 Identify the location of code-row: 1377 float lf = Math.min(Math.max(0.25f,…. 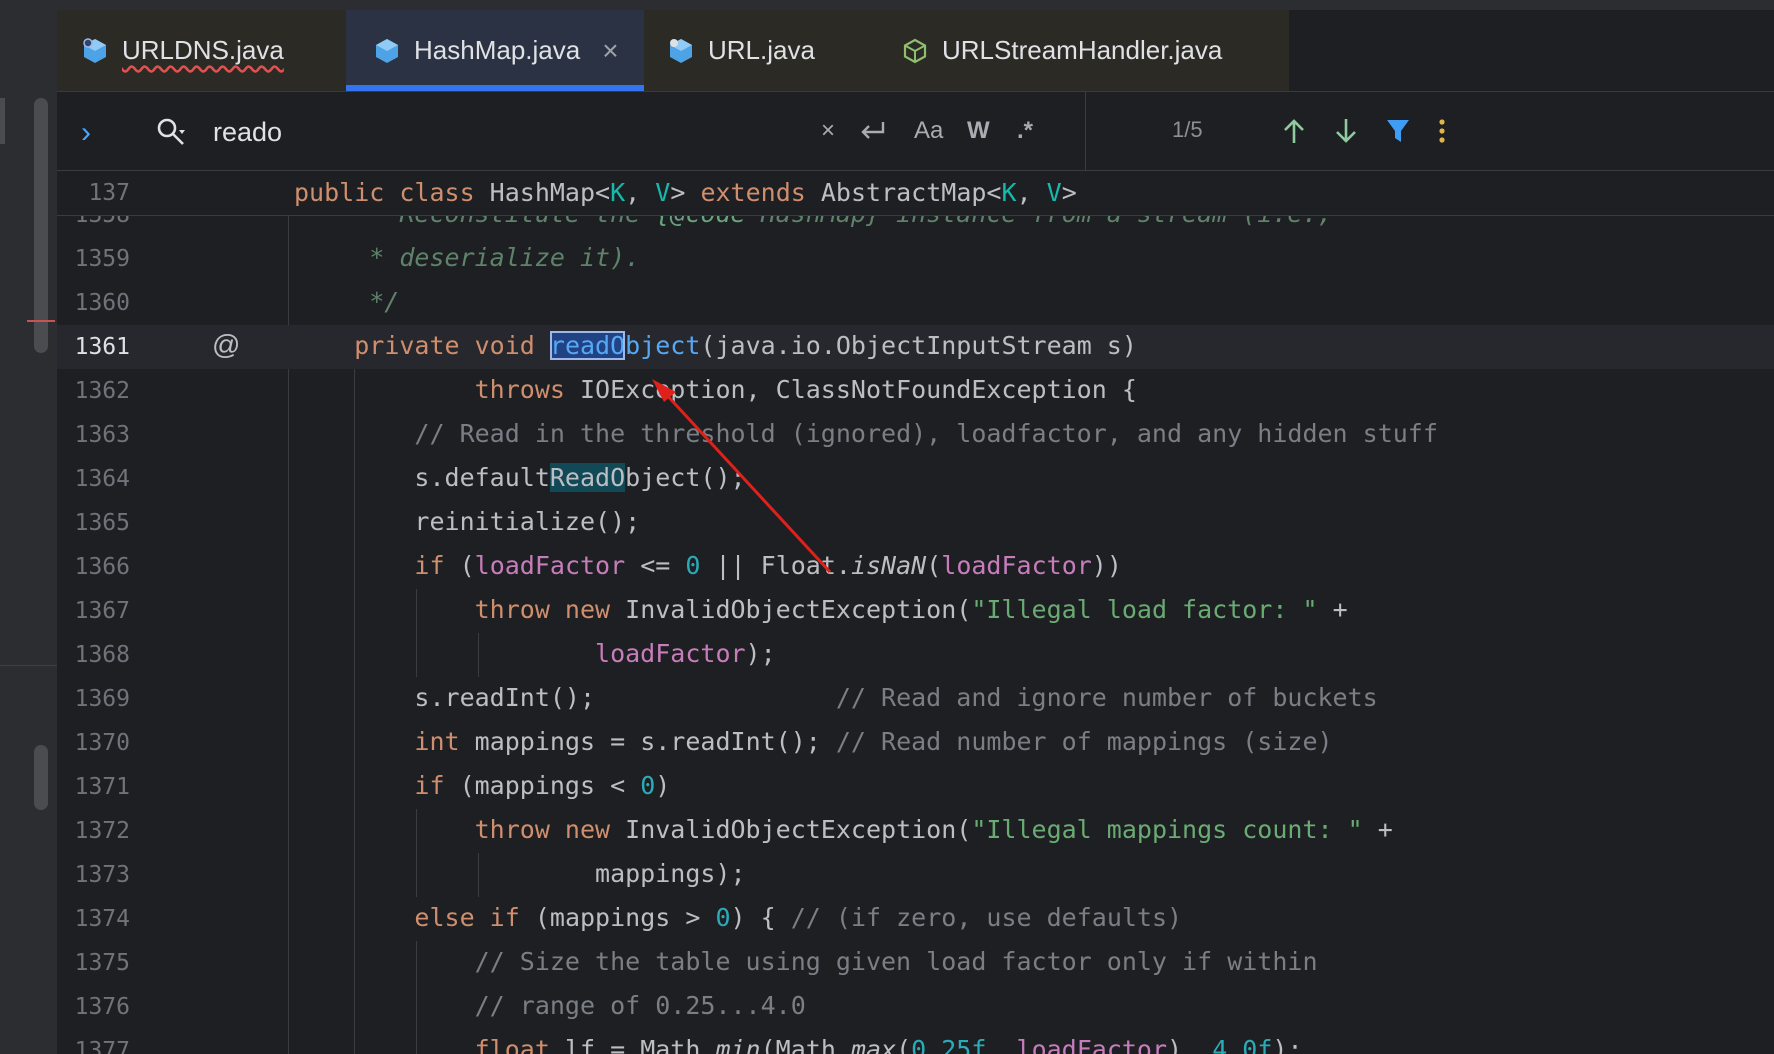
(915, 1041).